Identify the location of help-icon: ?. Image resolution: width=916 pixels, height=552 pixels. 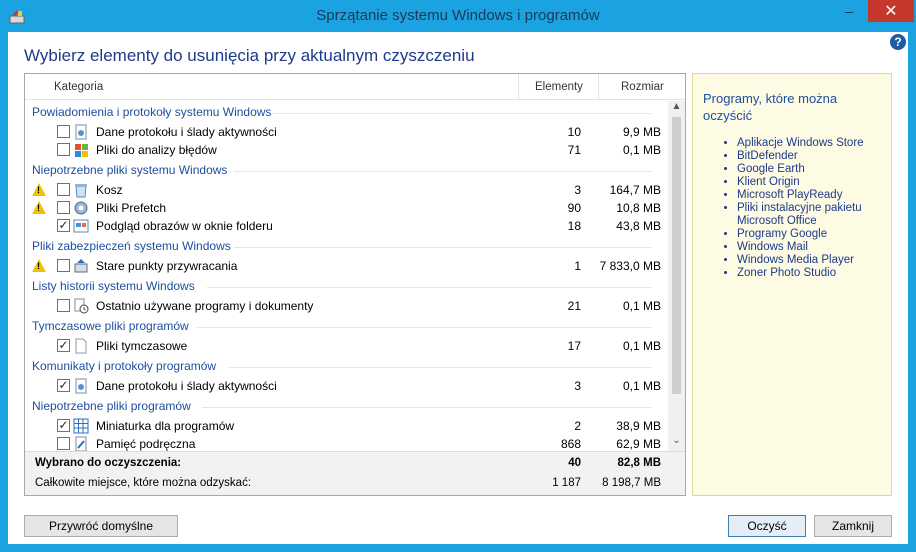
(898, 42).